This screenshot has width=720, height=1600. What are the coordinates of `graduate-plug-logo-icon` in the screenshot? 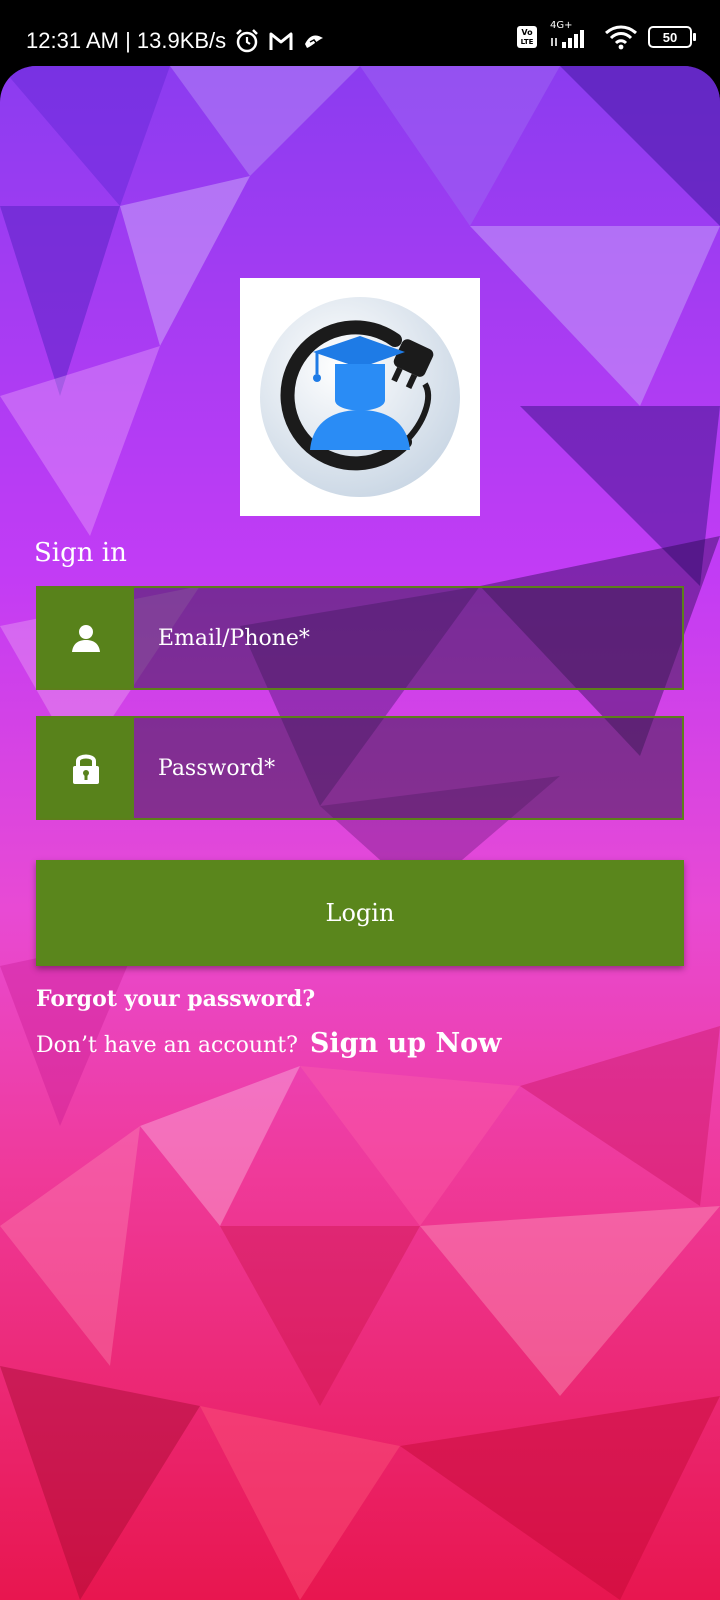 It's located at (360, 397).